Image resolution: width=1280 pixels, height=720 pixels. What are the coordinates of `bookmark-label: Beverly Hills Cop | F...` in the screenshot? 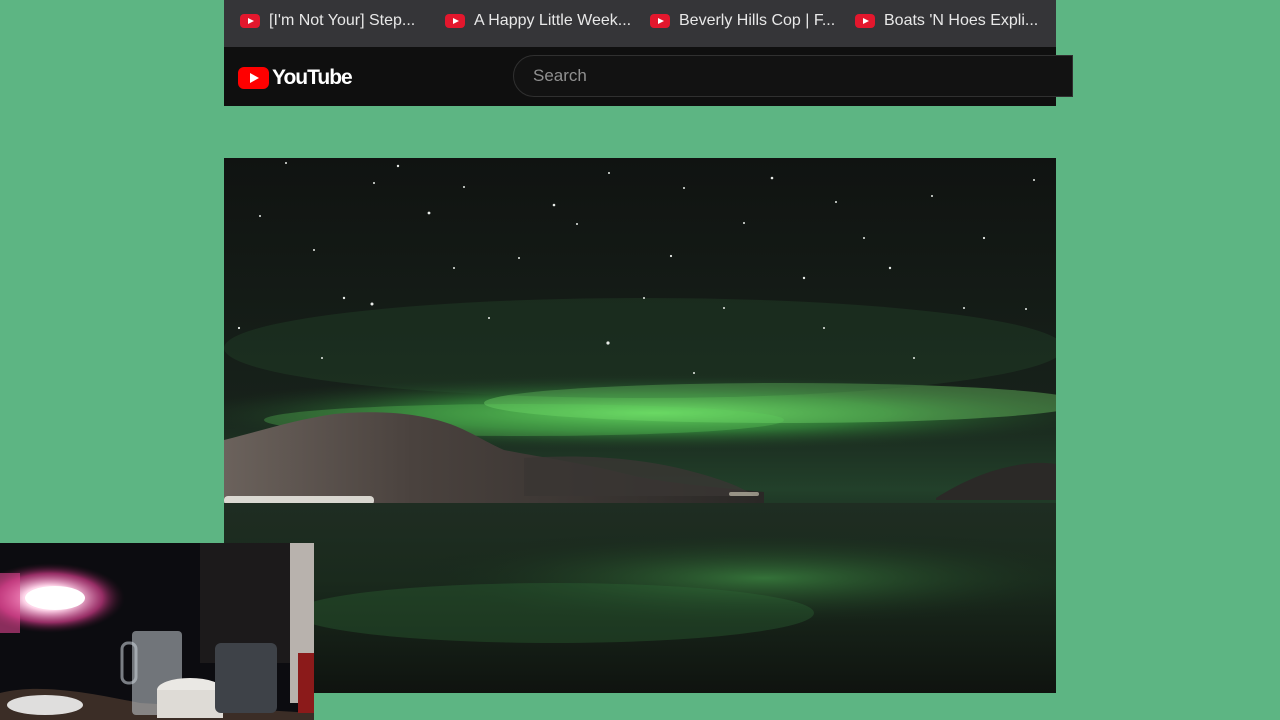 It's located at (757, 20).